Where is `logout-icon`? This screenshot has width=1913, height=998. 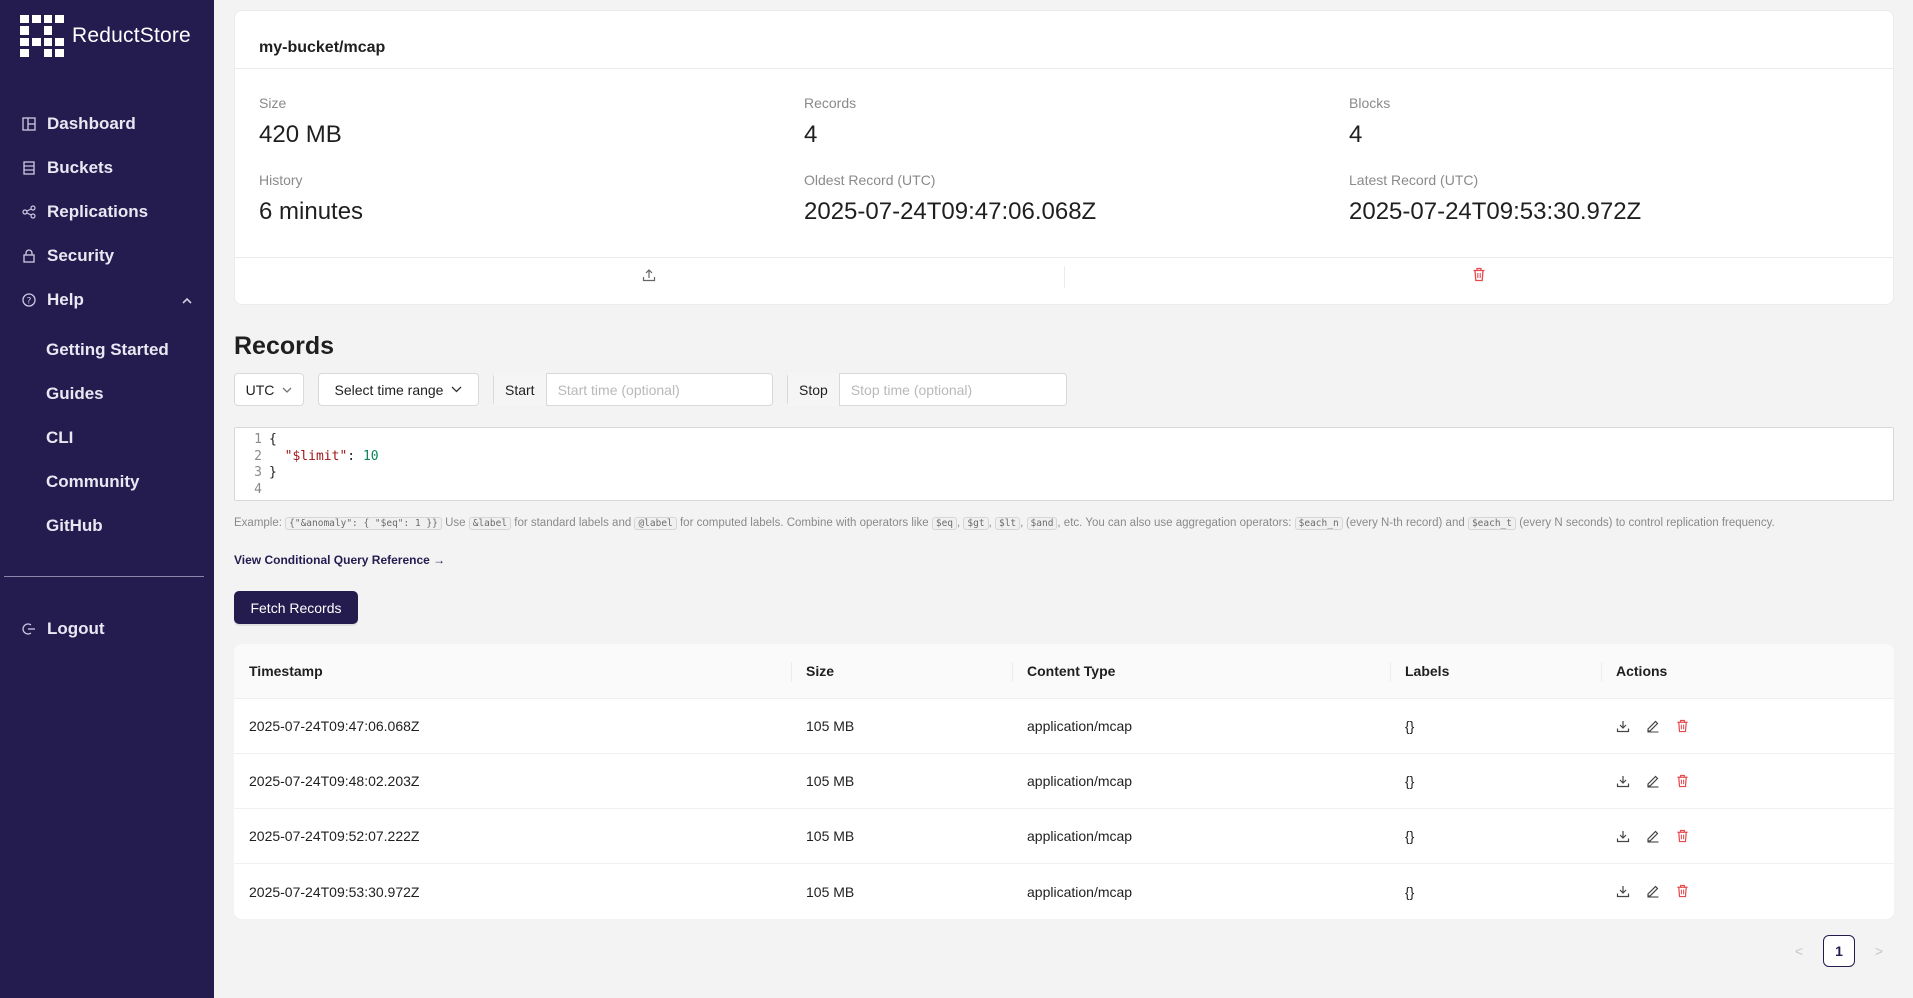 logout-icon is located at coordinates (29, 629).